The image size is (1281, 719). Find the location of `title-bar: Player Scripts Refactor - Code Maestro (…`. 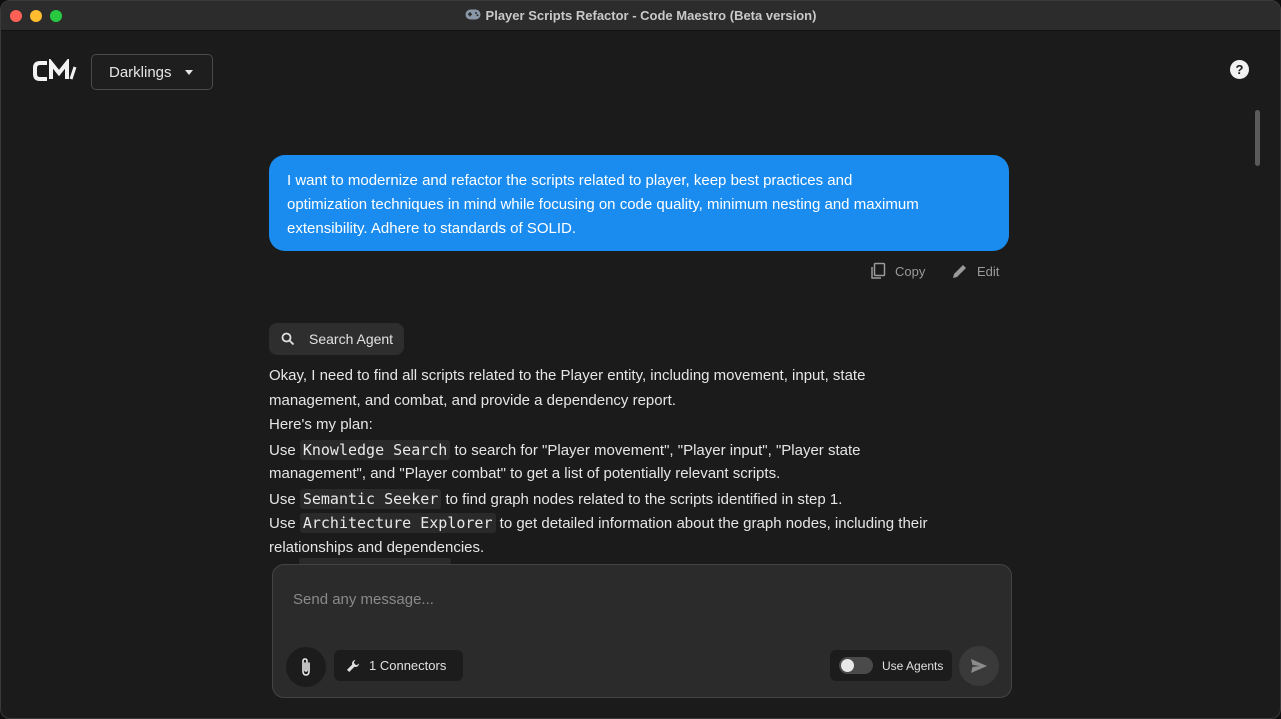

title-bar: Player Scripts Refactor - Code Maestro (… is located at coordinates (640, 16).